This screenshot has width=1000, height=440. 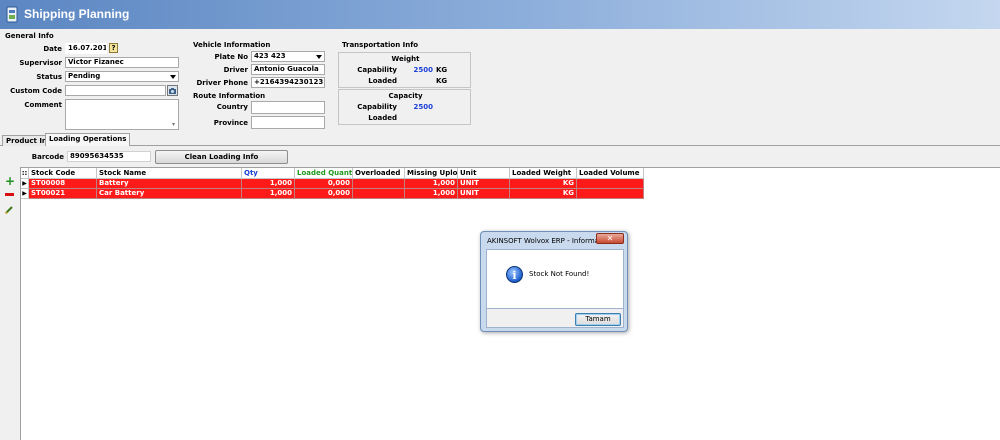 I want to click on driver-phone-label: Driver Phone, so click(x=222, y=83).